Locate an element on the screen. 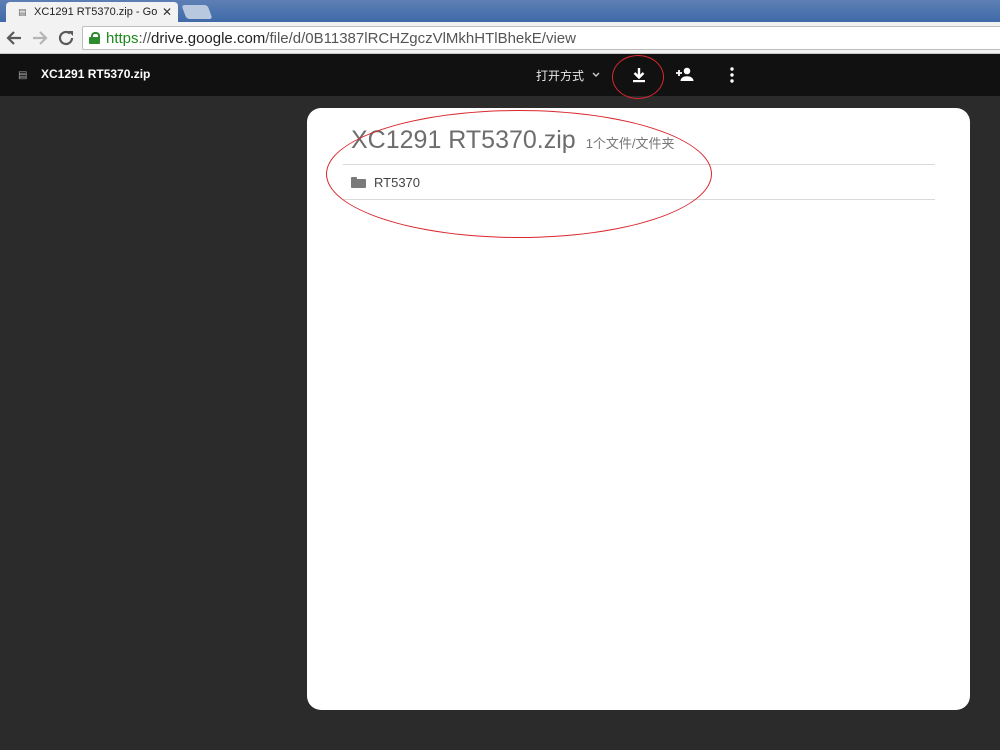  more-vert-icon is located at coordinates (732, 75).